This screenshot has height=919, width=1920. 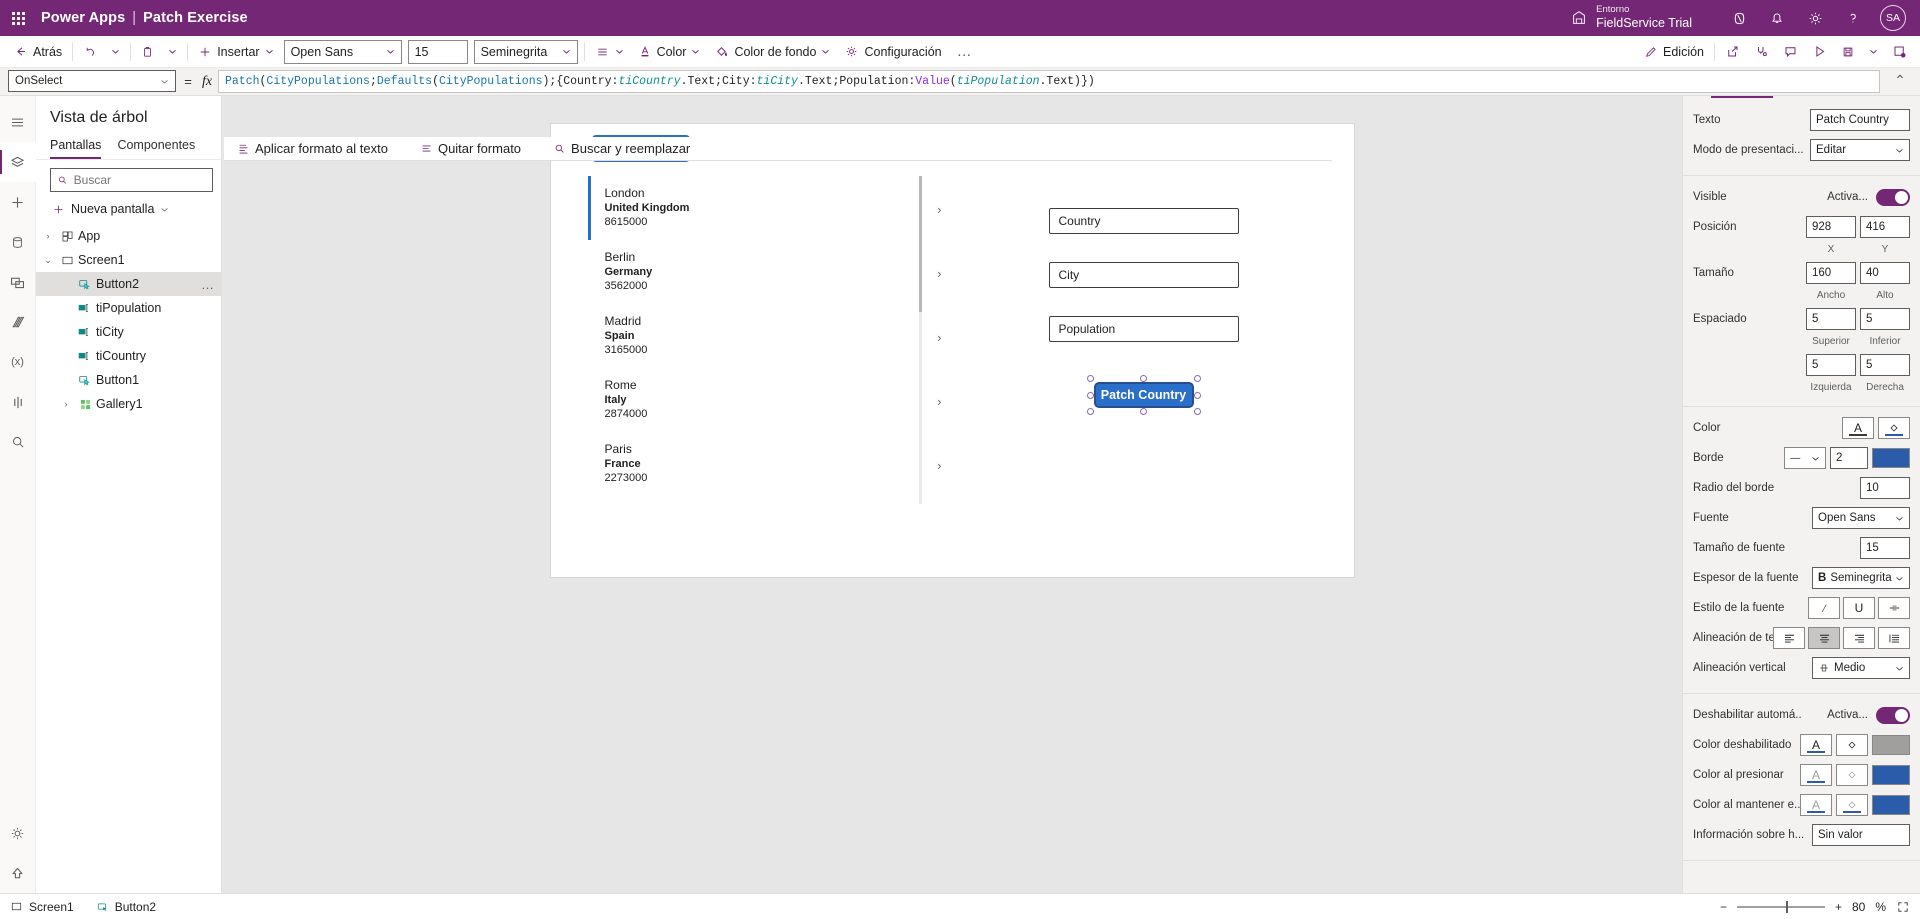 What do you see at coordinates (18, 18) in the screenshot?
I see `app-launcher-icon` at bounding box center [18, 18].